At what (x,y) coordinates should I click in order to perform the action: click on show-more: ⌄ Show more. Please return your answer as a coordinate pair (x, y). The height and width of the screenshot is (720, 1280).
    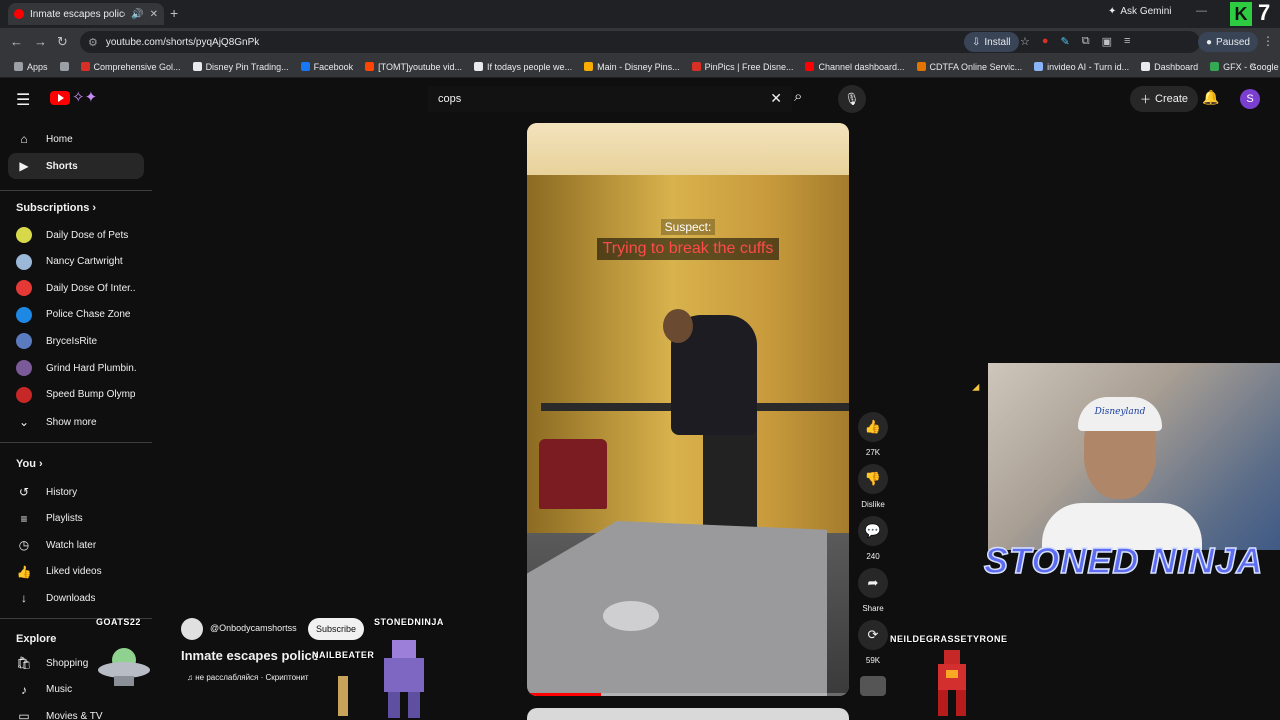
    Looking at the image, I should click on (76, 422).